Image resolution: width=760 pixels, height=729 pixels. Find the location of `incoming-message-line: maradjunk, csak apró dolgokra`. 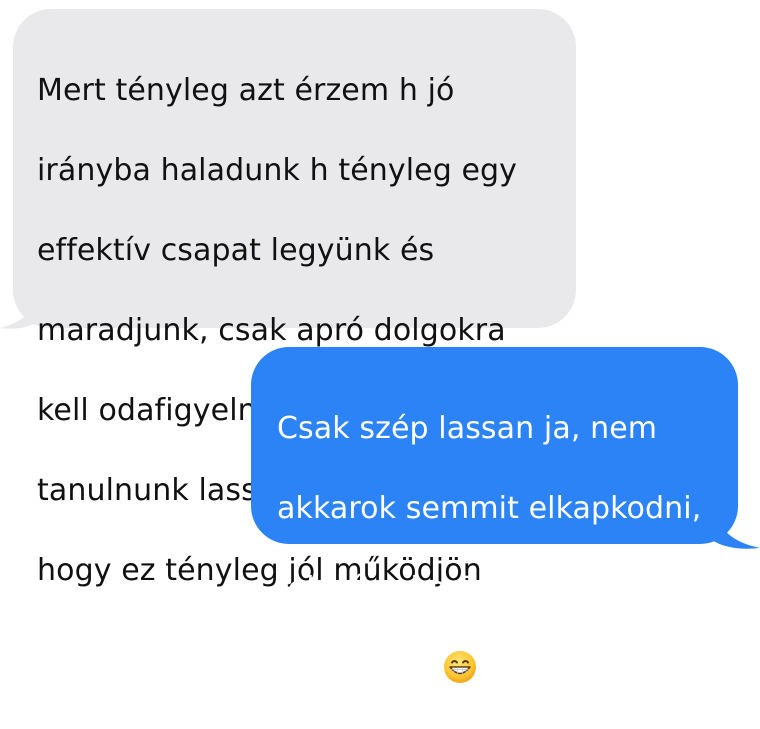

incoming-message-line: maradjunk, csak apró dolgokra is located at coordinates (271, 330).